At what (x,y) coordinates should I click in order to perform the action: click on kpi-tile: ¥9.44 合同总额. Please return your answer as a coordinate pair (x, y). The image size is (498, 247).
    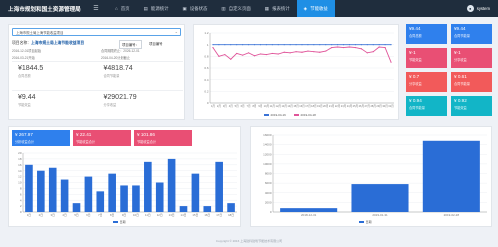
    Looking at the image, I should click on (426, 34).